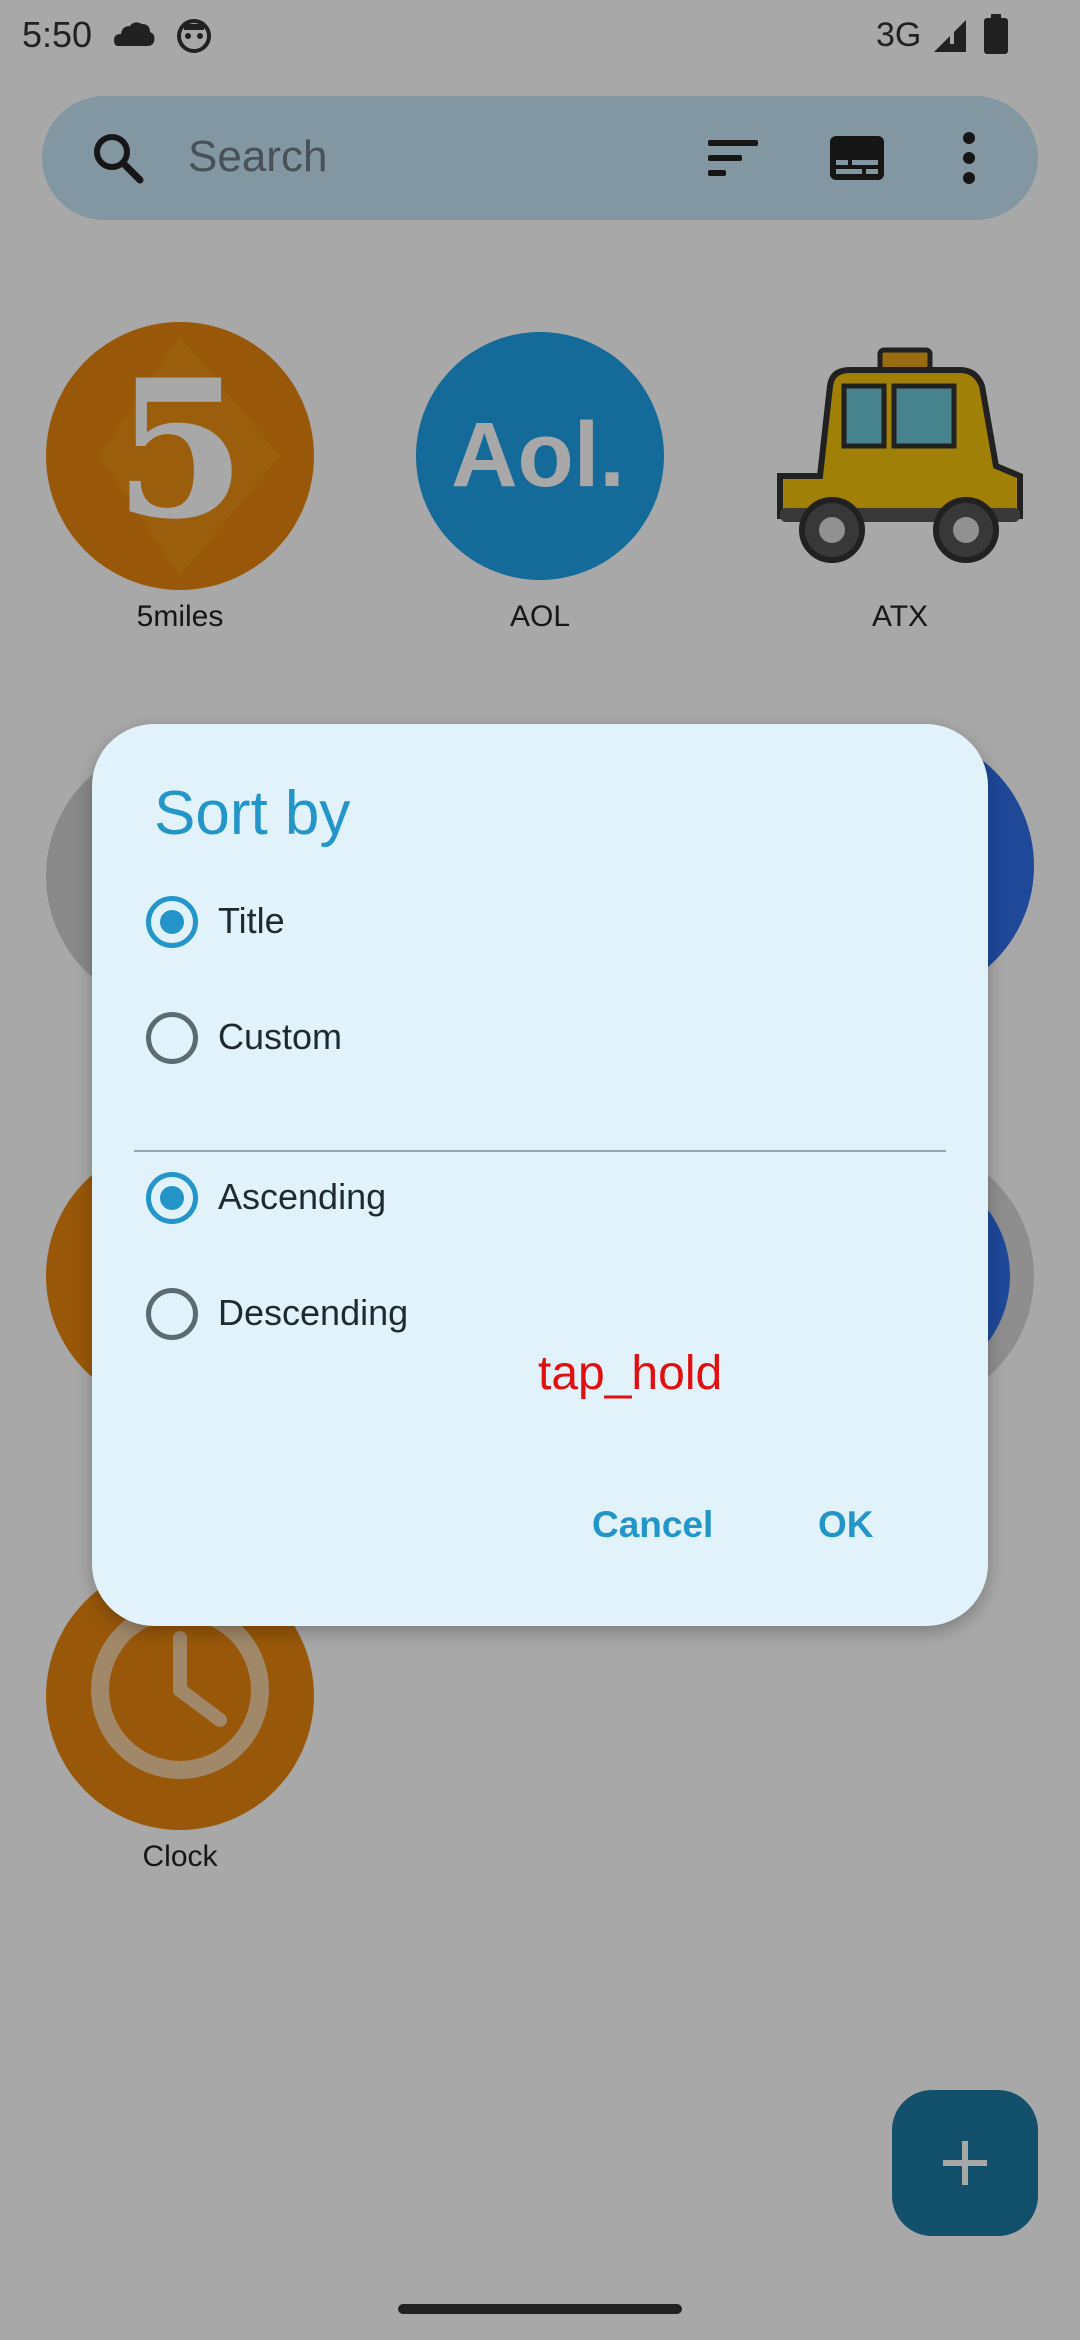 The width and height of the screenshot is (1080, 2340). Describe the element at coordinates (302, 1196) in the screenshot. I see `radio-label: Ascending` at that location.